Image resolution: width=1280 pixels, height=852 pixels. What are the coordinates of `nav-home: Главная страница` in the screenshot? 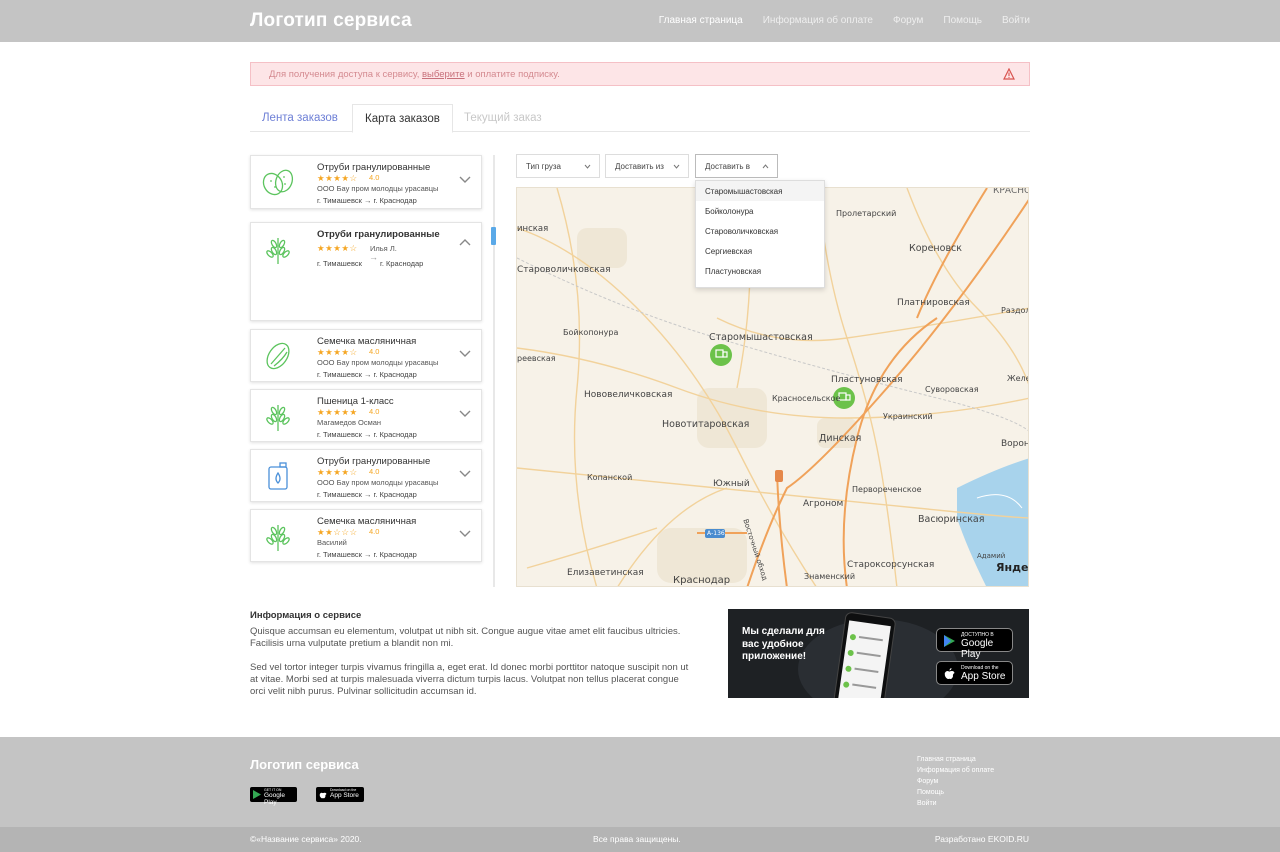 It's located at (701, 20).